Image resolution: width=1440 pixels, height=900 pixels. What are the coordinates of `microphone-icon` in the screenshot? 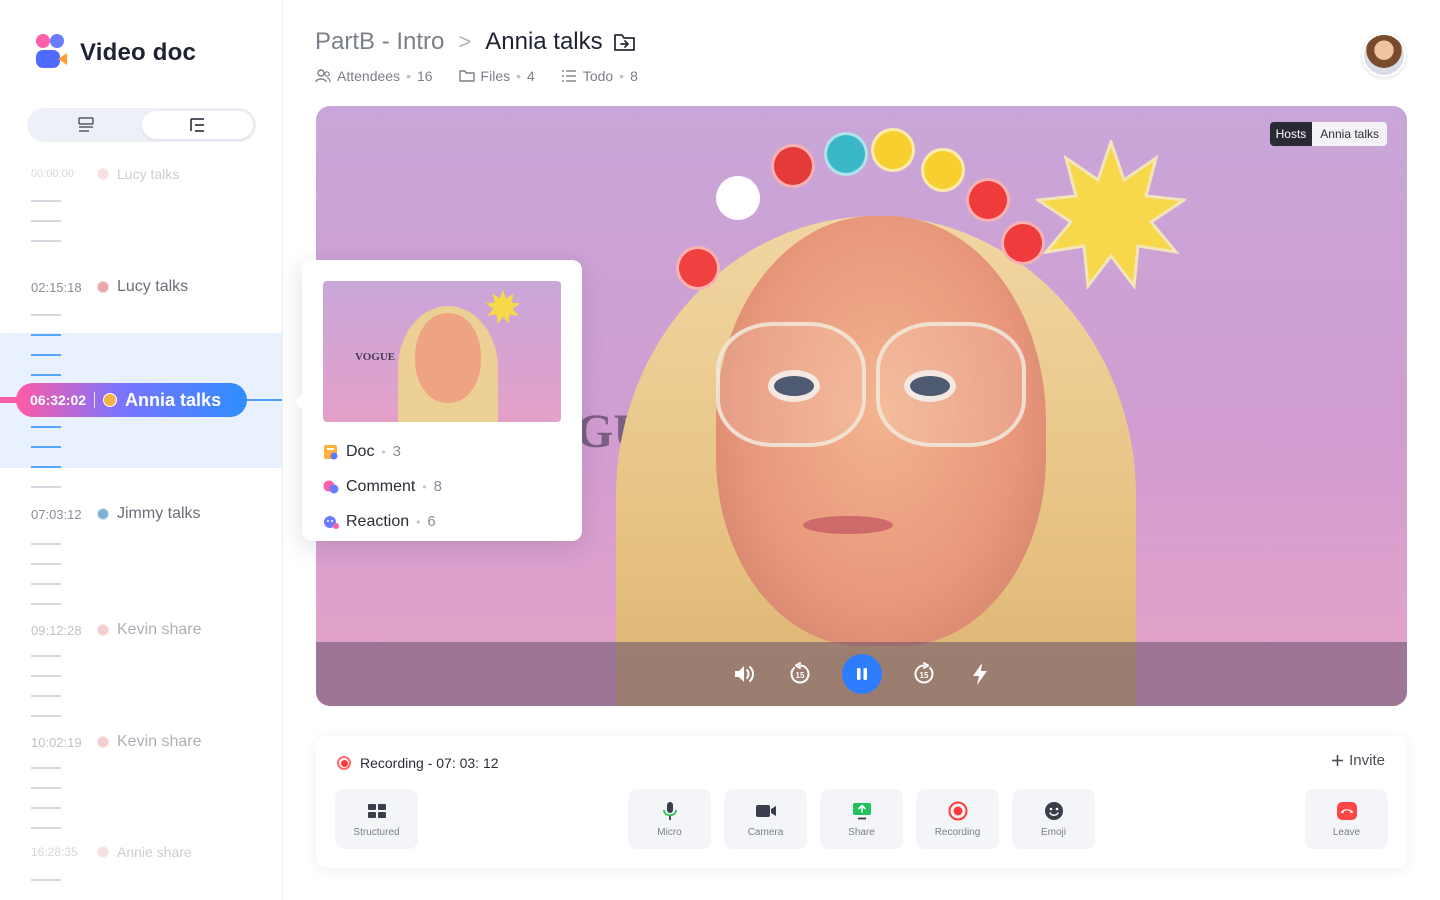 It's located at (669, 810).